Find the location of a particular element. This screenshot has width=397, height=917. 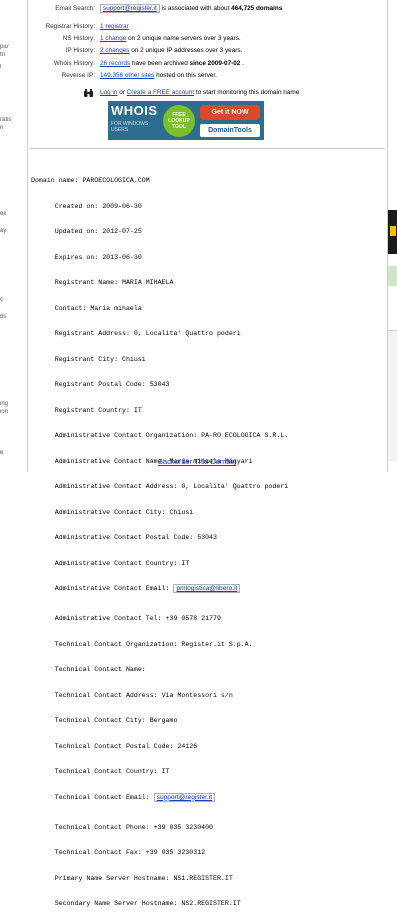

whois-line: Technical Contact City: Bergamo is located at coordinates (104, 720).